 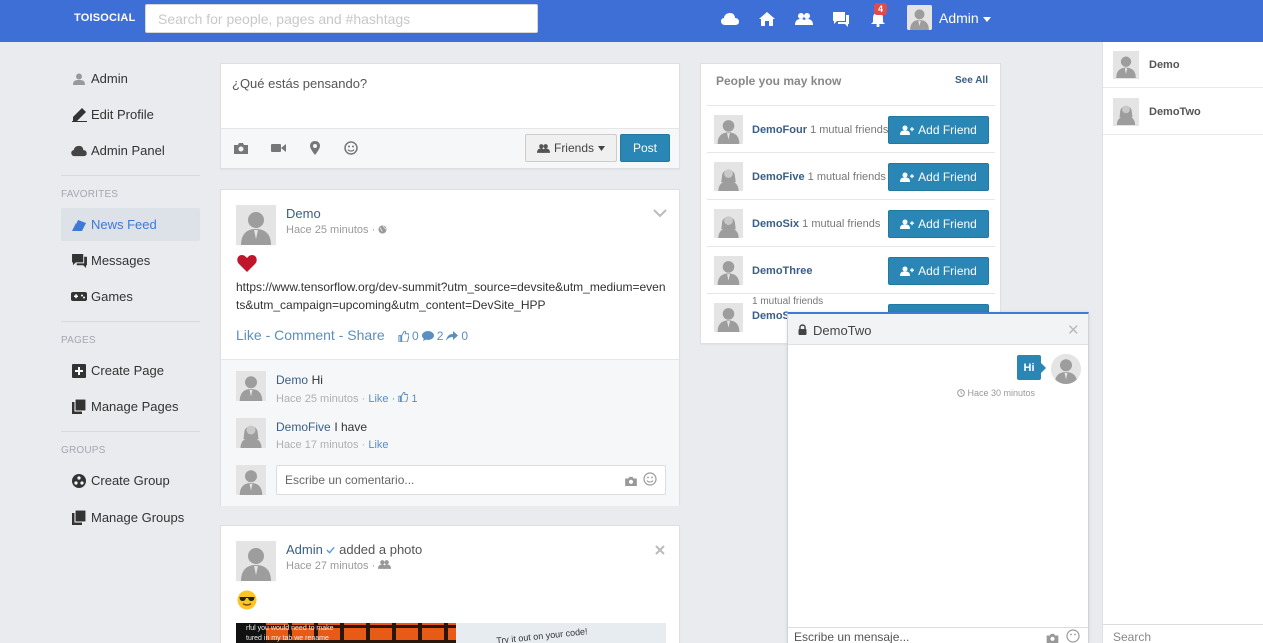 I want to click on post-actions: Like - Comment - Share, so click(x=310, y=335).